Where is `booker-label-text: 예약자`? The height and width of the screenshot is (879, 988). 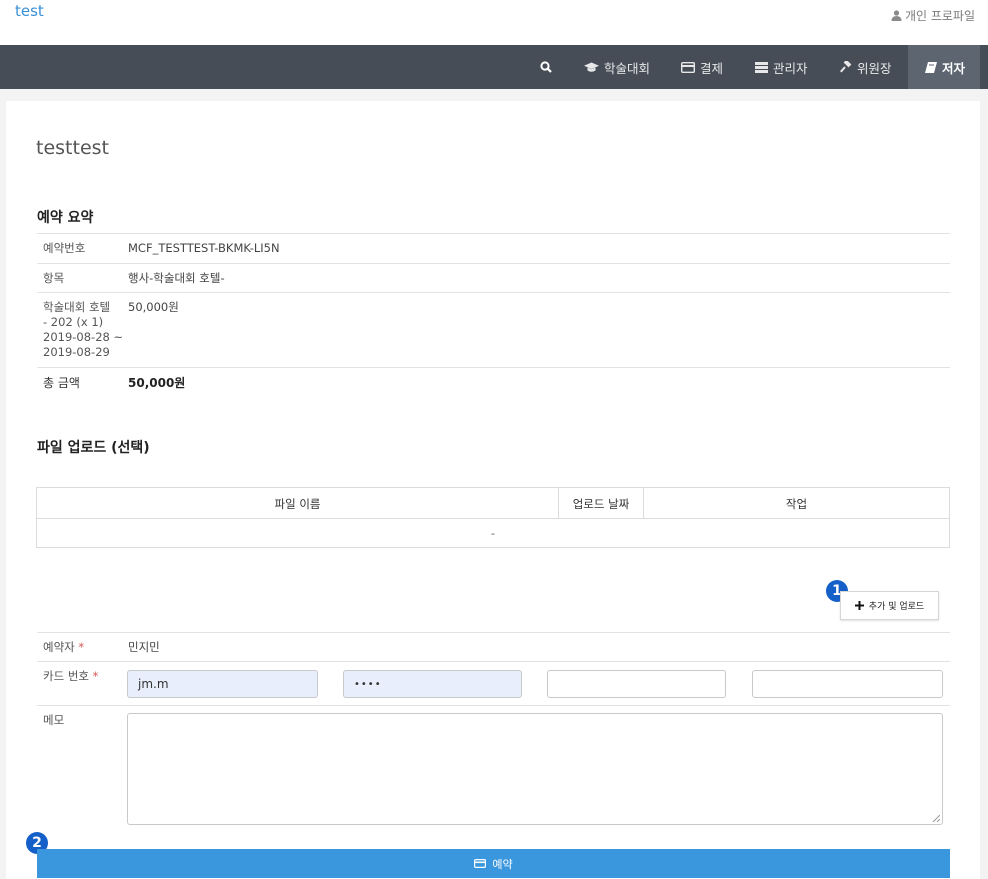
booker-label-text: 예약자 is located at coordinates (59, 647).